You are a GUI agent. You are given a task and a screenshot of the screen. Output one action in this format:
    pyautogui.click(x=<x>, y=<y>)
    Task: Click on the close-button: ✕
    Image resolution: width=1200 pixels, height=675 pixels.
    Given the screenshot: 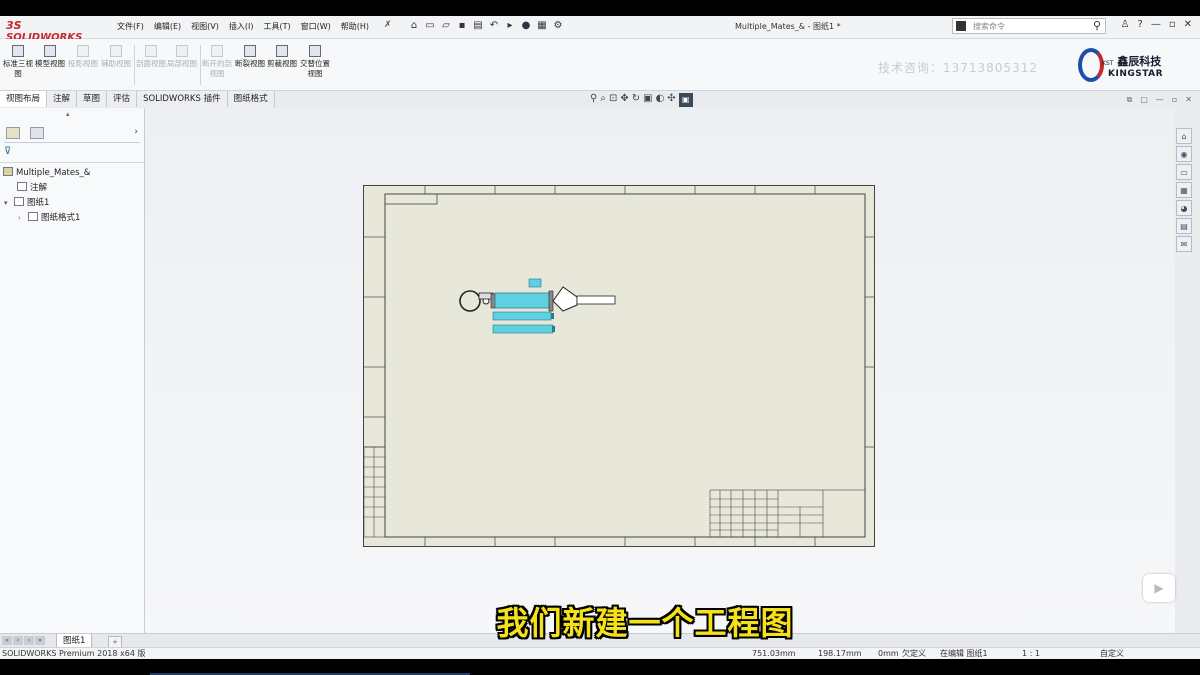 What is the action you would take?
    pyautogui.click(x=1188, y=24)
    